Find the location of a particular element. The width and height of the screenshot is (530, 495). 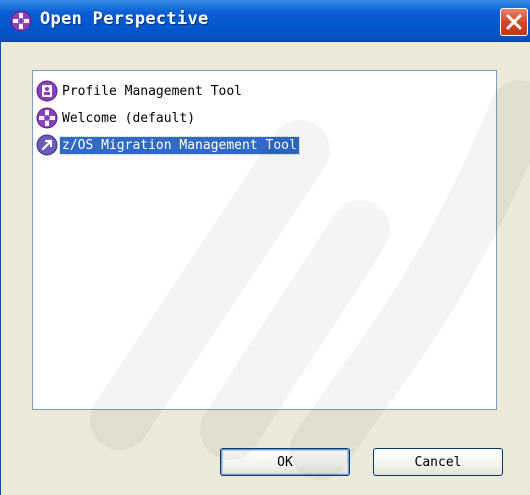

profile-tool-icon is located at coordinates (47, 91).